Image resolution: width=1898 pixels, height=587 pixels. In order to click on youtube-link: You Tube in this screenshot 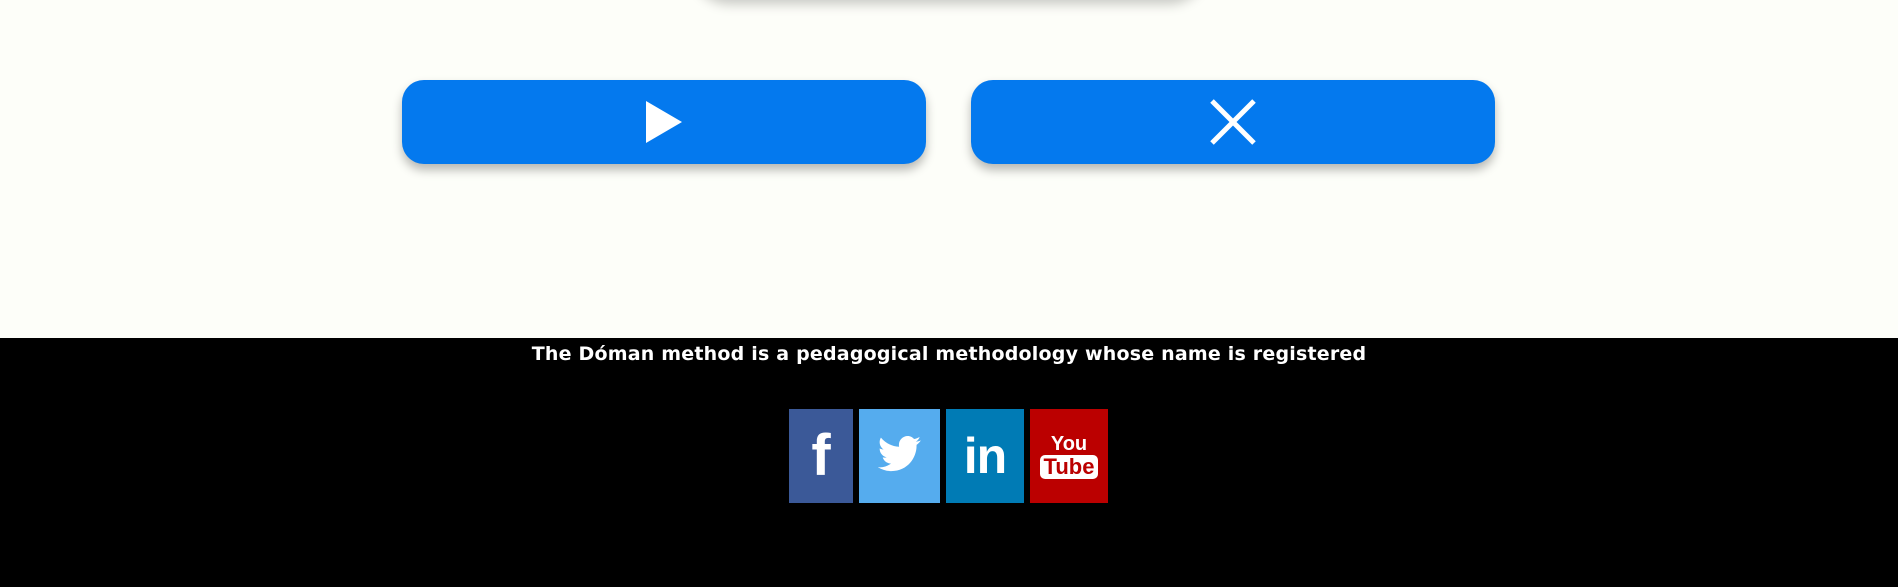, I will do `click(1069, 456)`.